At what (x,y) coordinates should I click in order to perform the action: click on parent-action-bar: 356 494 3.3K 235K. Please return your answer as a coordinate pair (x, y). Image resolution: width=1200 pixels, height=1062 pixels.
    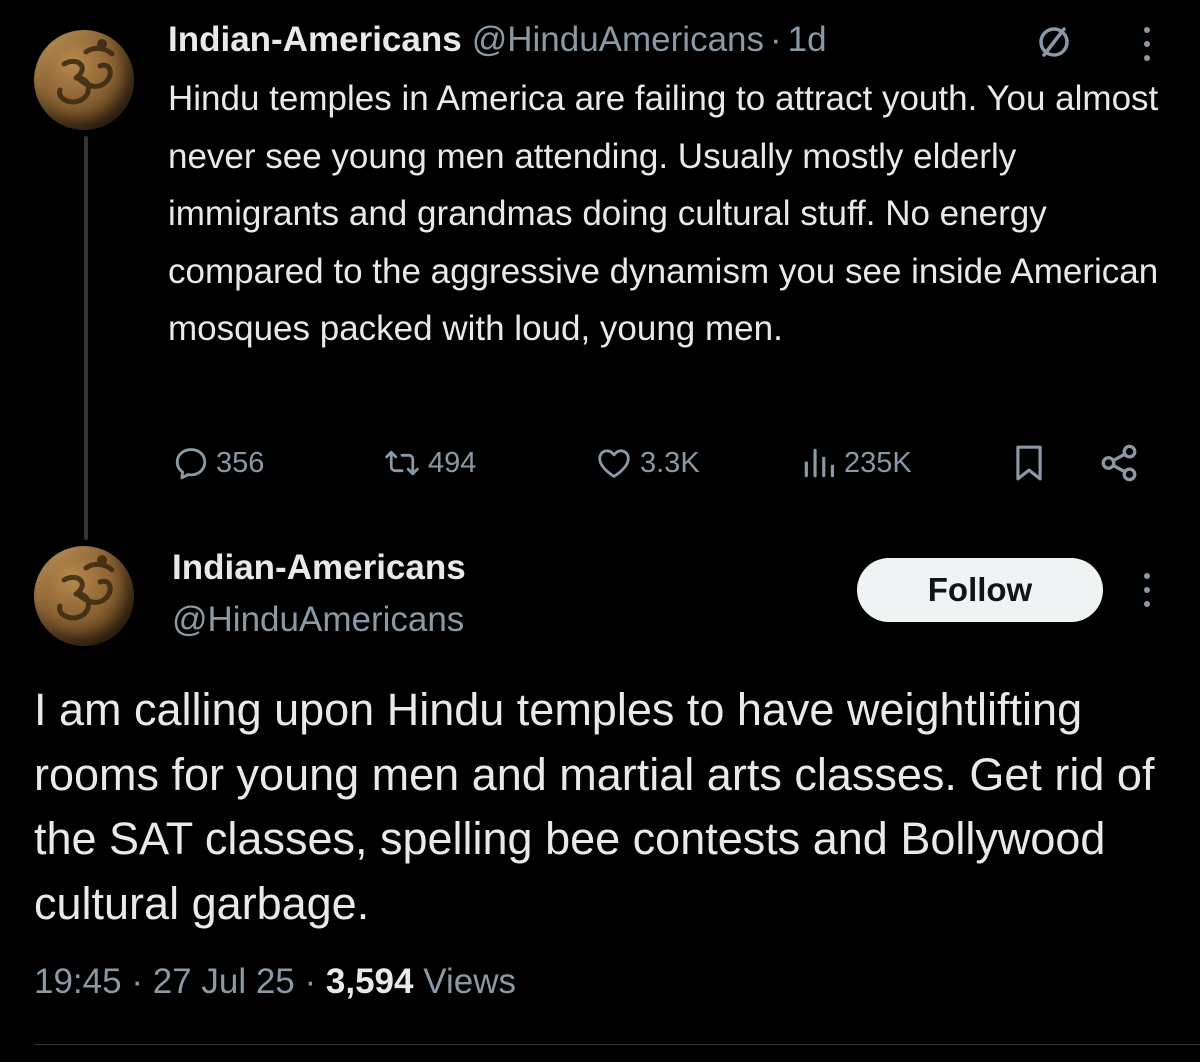
    Looking at the image, I should click on (658, 463).